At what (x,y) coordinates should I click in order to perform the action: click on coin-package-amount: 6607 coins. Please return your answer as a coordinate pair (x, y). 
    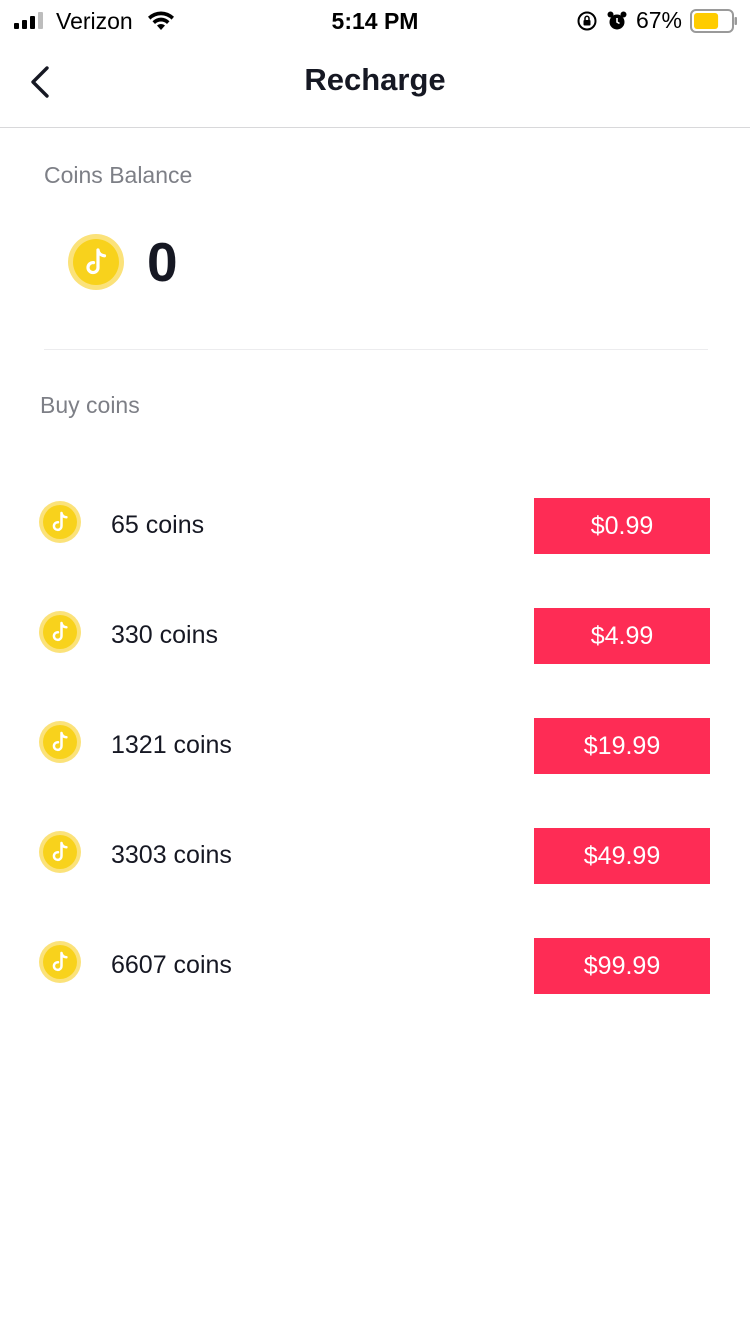
    Looking at the image, I should click on (171, 965).